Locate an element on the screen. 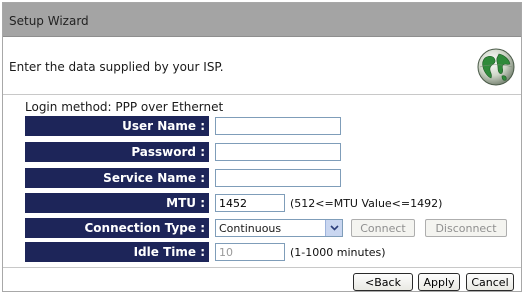  connection-type-select: Continuous is located at coordinates (279, 228).